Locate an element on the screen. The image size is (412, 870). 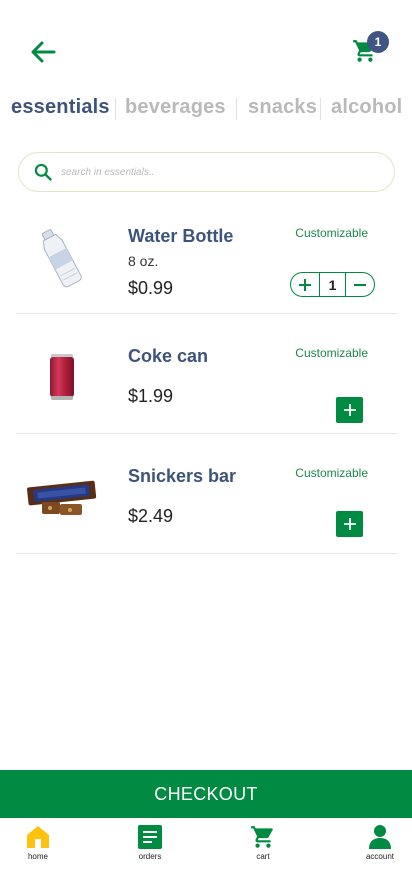
bottom-nav: home orders cart account is located at coordinates (206, 844).